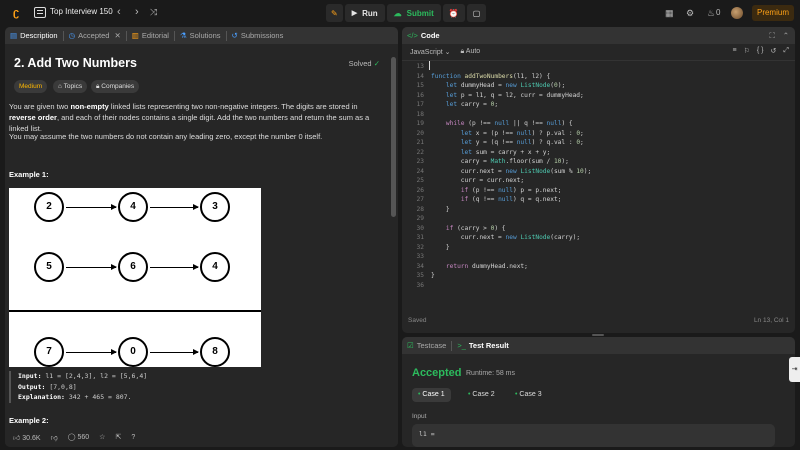  Describe the element at coordinates (72, 35) in the screenshot. I see `accepted-icon: ◷` at that location.